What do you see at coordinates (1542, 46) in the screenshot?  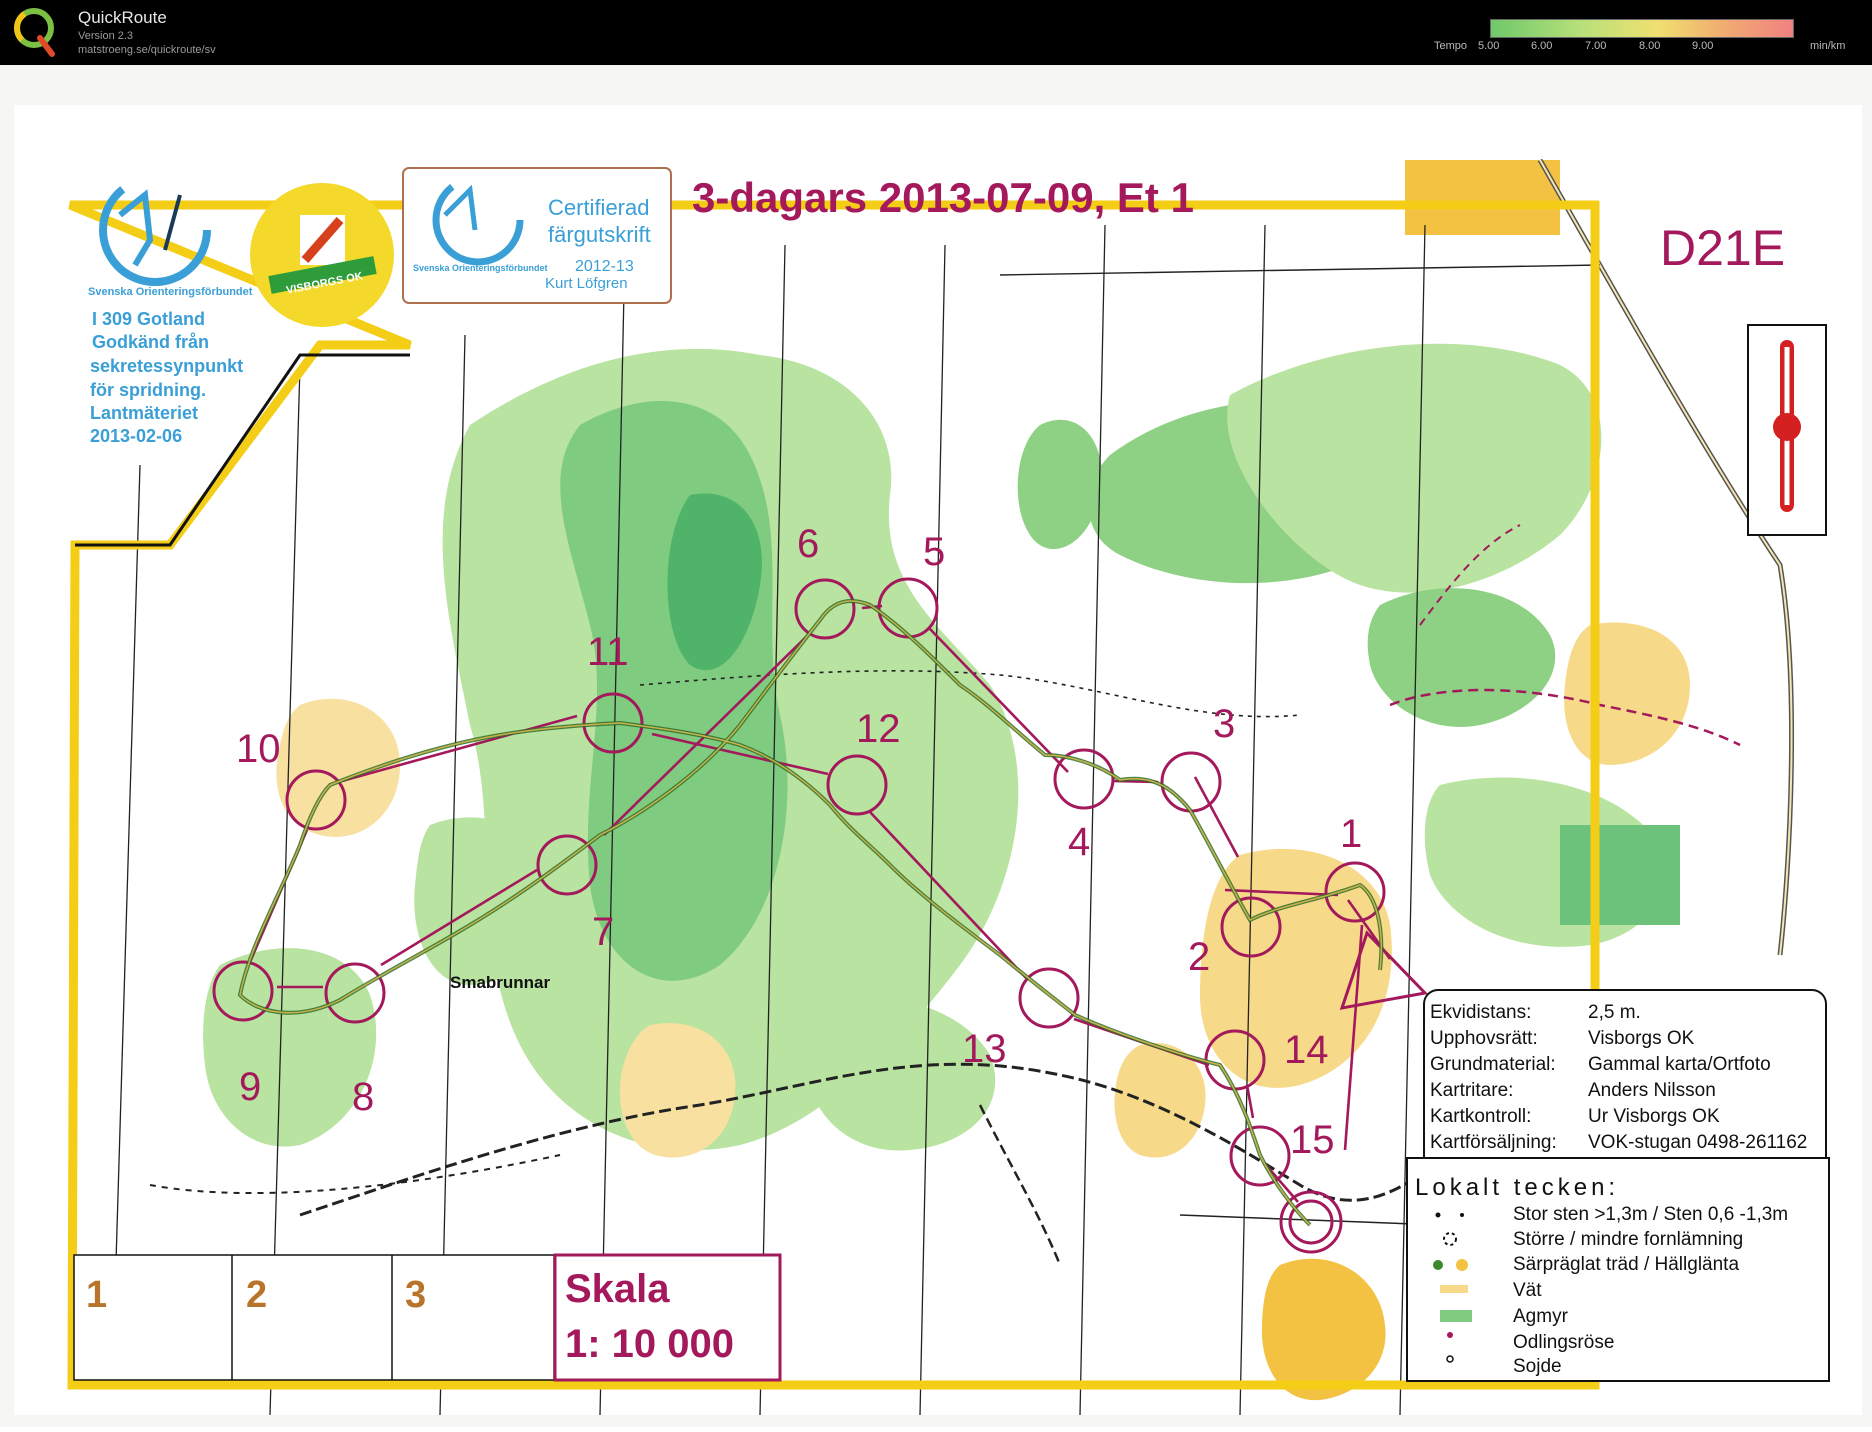 I see `tempo-tick: 6.00` at bounding box center [1542, 46].